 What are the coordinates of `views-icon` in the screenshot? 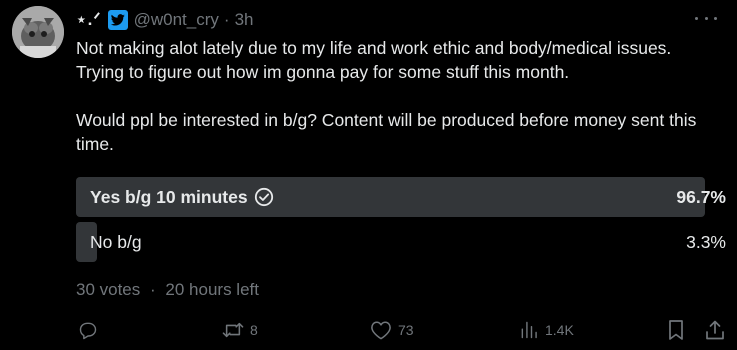 It's located at (529, 330).